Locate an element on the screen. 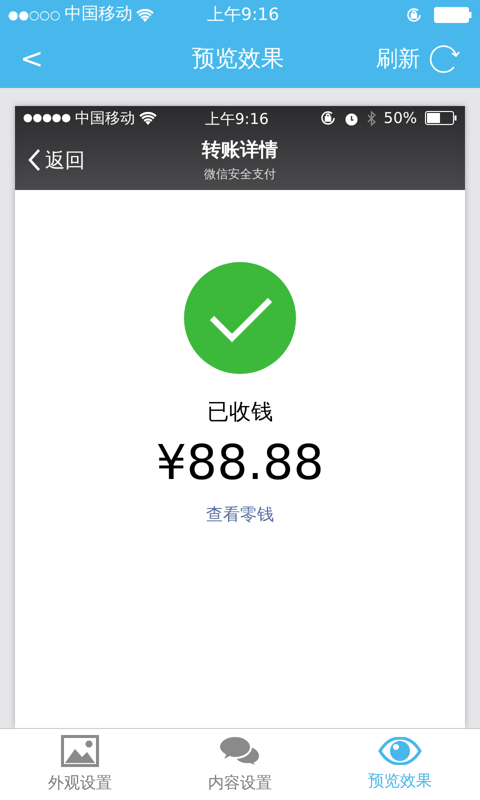  page-title: 预览效果 is located at coordinates (238, 59).